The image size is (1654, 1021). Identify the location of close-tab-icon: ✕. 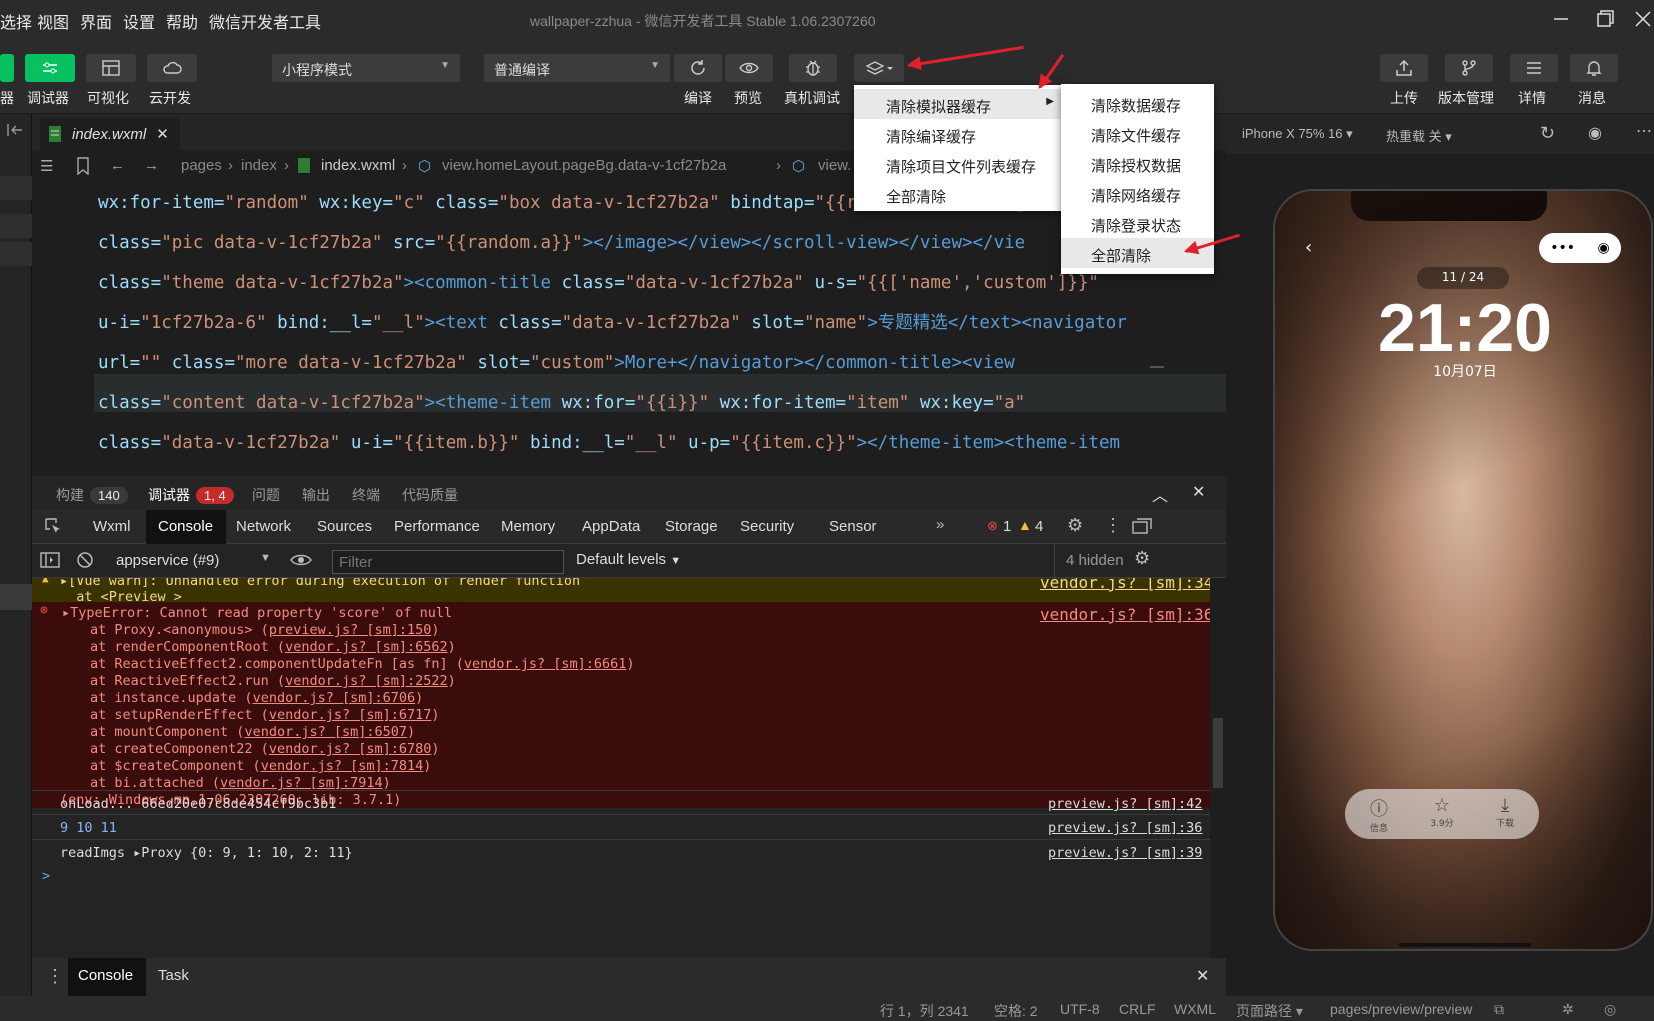
(162, 134).